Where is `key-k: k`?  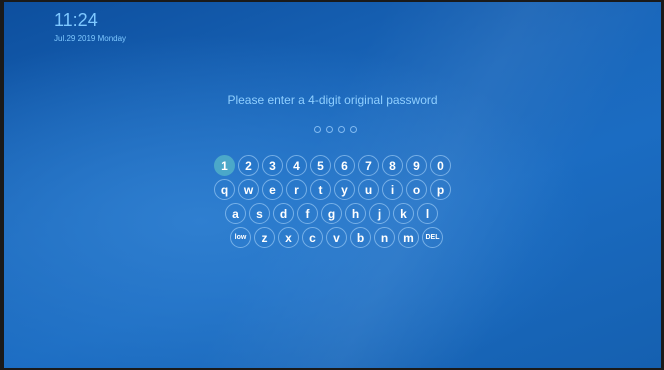
key-k: k is located at coordinates (403, 213).